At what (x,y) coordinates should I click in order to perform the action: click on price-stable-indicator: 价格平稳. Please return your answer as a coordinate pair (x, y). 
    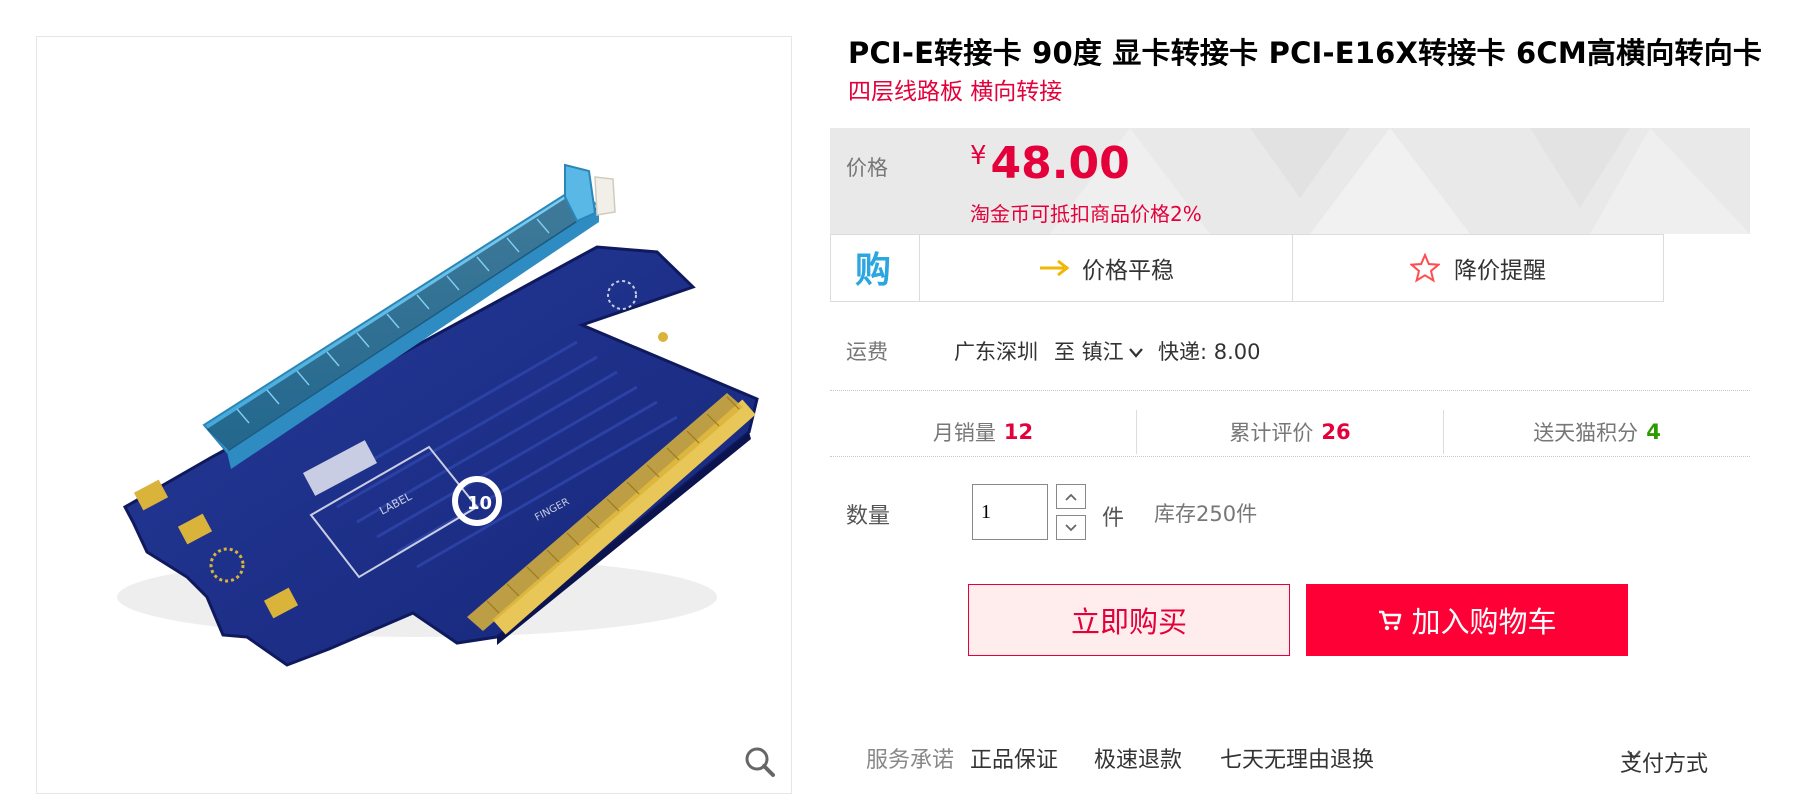
    Looking at the image, I should click on (1105, 268).